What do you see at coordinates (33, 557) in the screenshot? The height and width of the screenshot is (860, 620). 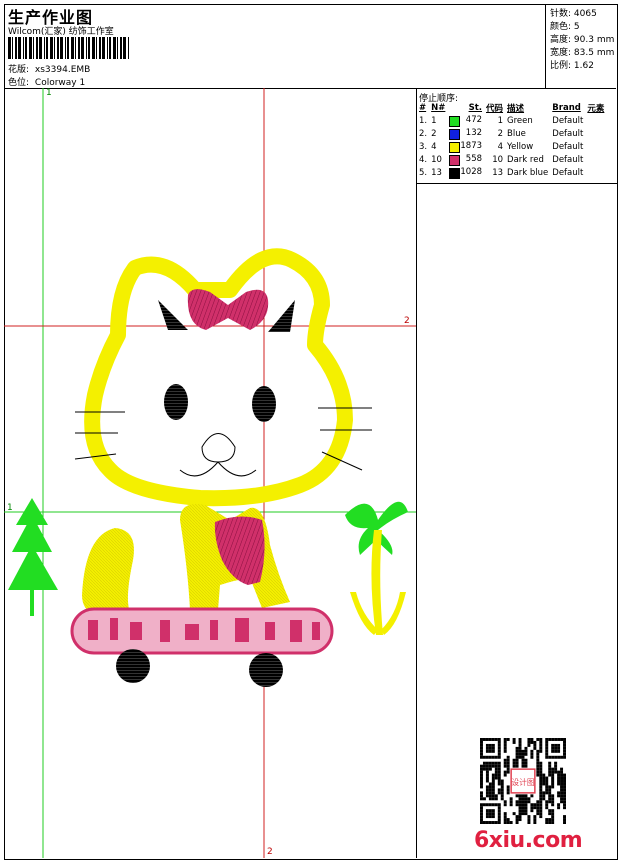 I see `tree-left` at bounding box center [33, 557].